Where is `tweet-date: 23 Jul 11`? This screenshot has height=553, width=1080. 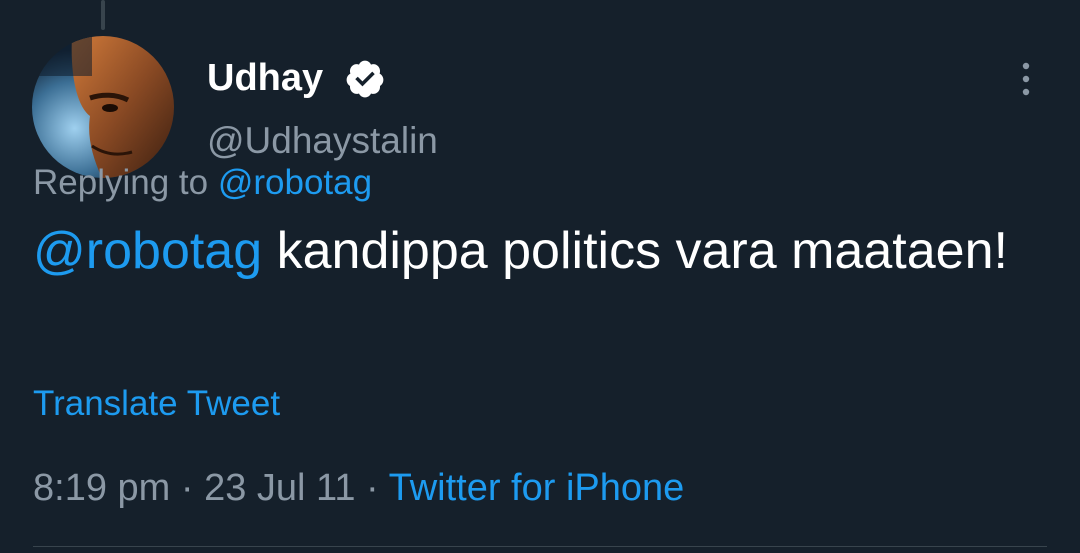
tweet-date: 23 Jul 11 is located at coordinates (279, 488).